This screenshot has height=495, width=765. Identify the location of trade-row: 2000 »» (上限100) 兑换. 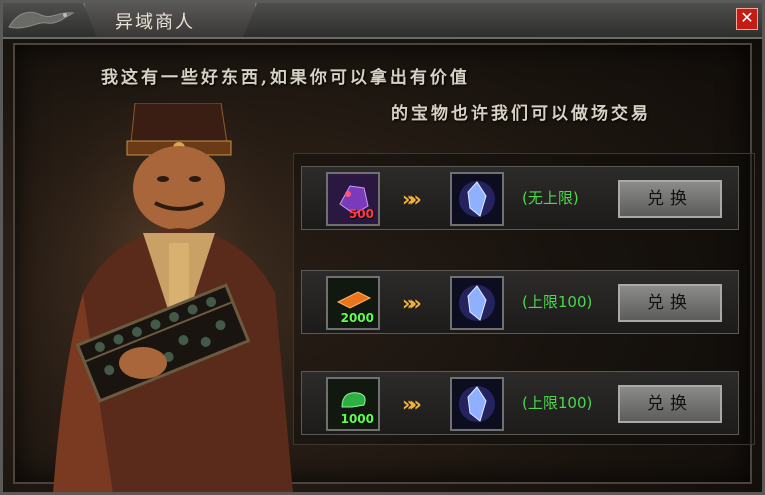
(520, 302).